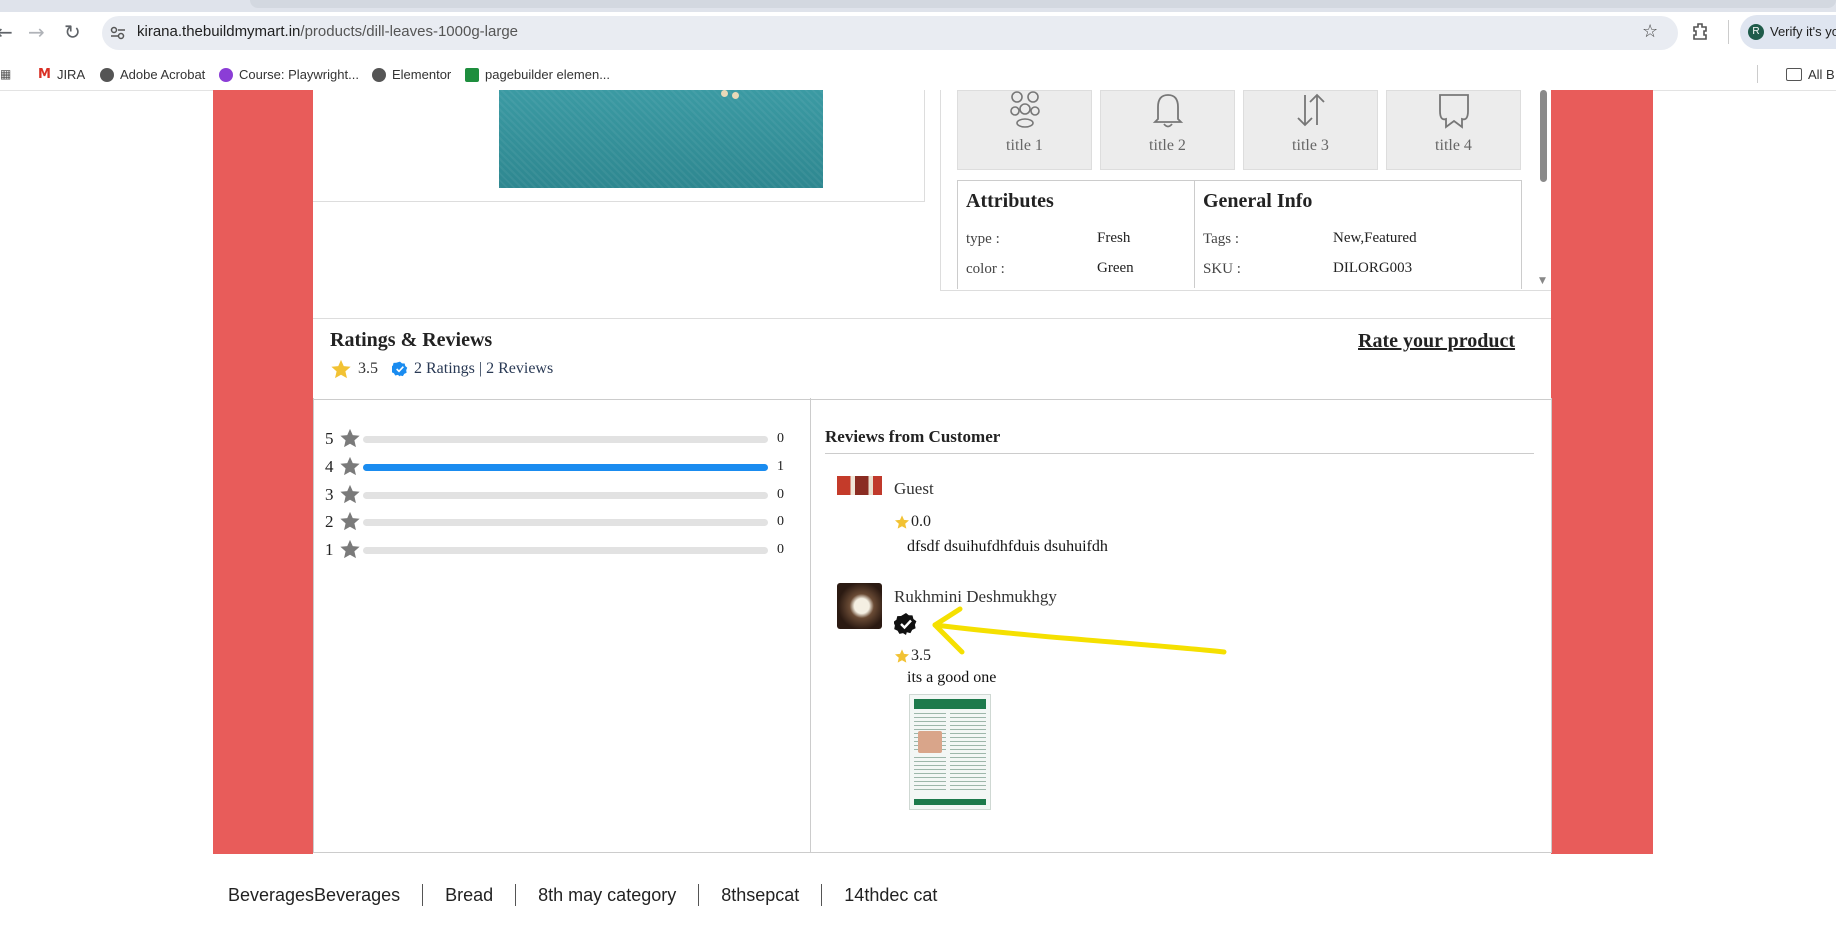 This screenshot has width=1836, height=934. What do you see at coordinates (72, 32) in the screenshot?
I see `reload-icon: ↻` at bounding box center [72, 32].